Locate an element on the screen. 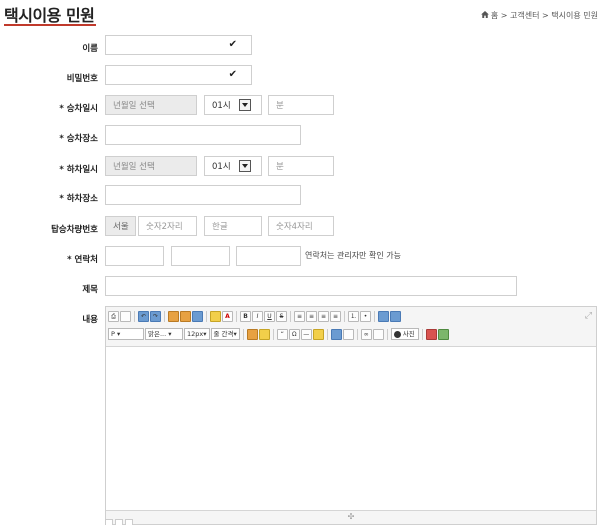 The height and width of the screenshot is (525, 600). undo-icon: ↶ is located at coordinates (143, 316).